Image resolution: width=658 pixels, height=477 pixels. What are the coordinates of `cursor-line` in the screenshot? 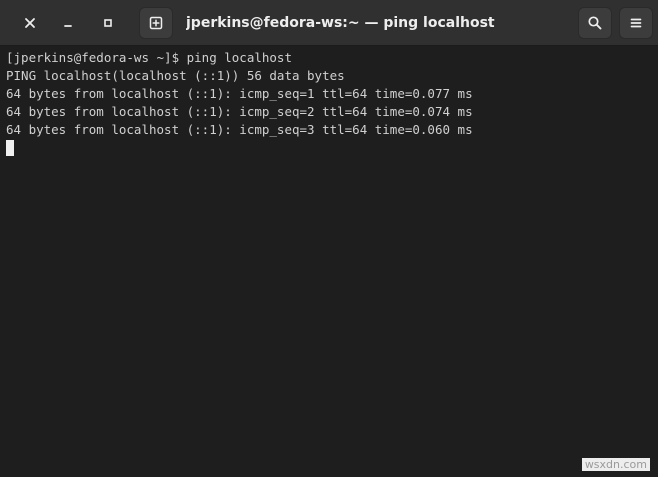 It's located at (332, 148).